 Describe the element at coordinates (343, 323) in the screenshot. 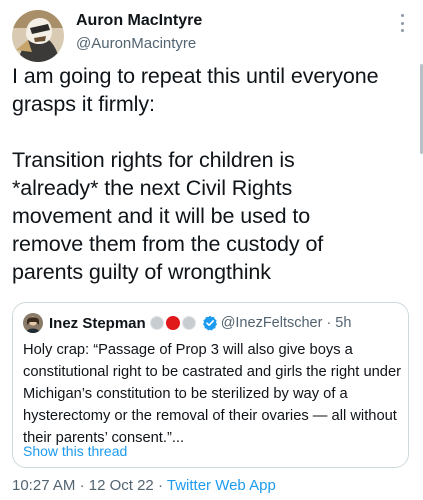

I see `quoted-tweet-time: 5h` at that location.